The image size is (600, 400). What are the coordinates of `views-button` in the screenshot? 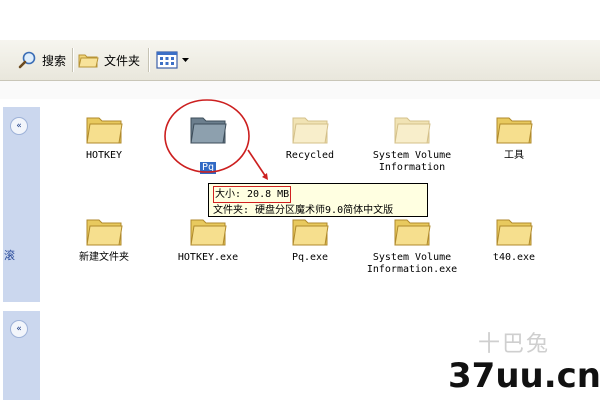 It's located at (172, 60).